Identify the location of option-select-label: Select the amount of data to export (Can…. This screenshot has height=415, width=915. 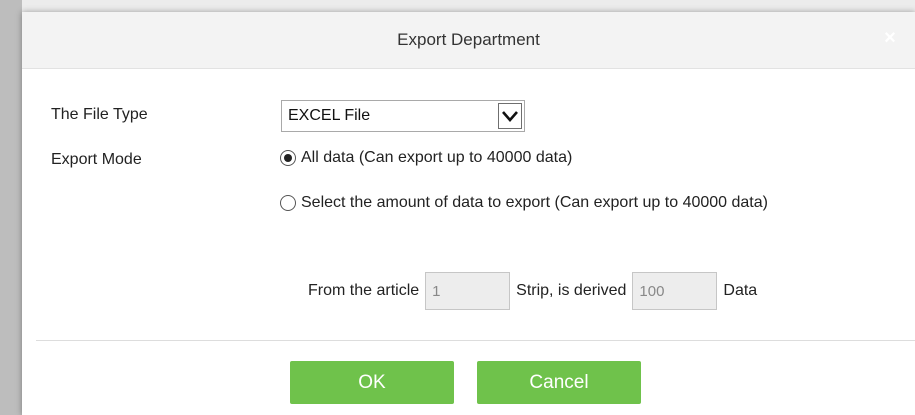
(534, 202).